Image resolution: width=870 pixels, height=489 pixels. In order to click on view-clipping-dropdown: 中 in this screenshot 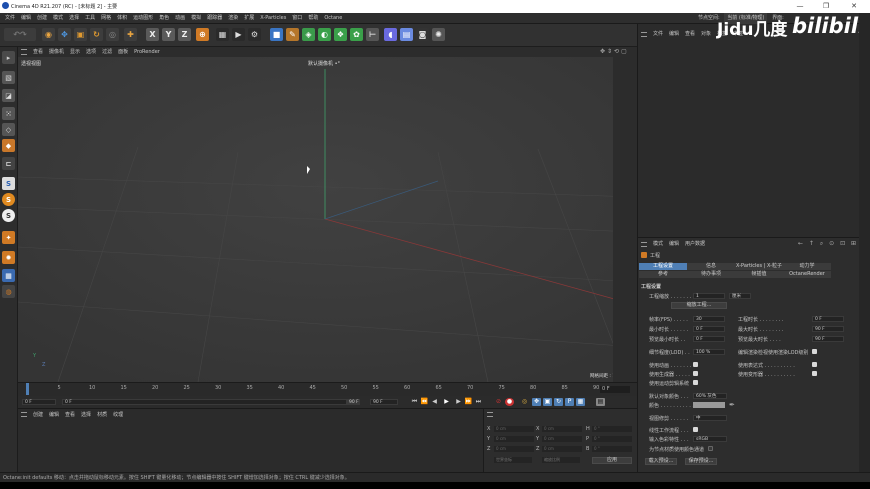, I will do `click(710, 418)`.